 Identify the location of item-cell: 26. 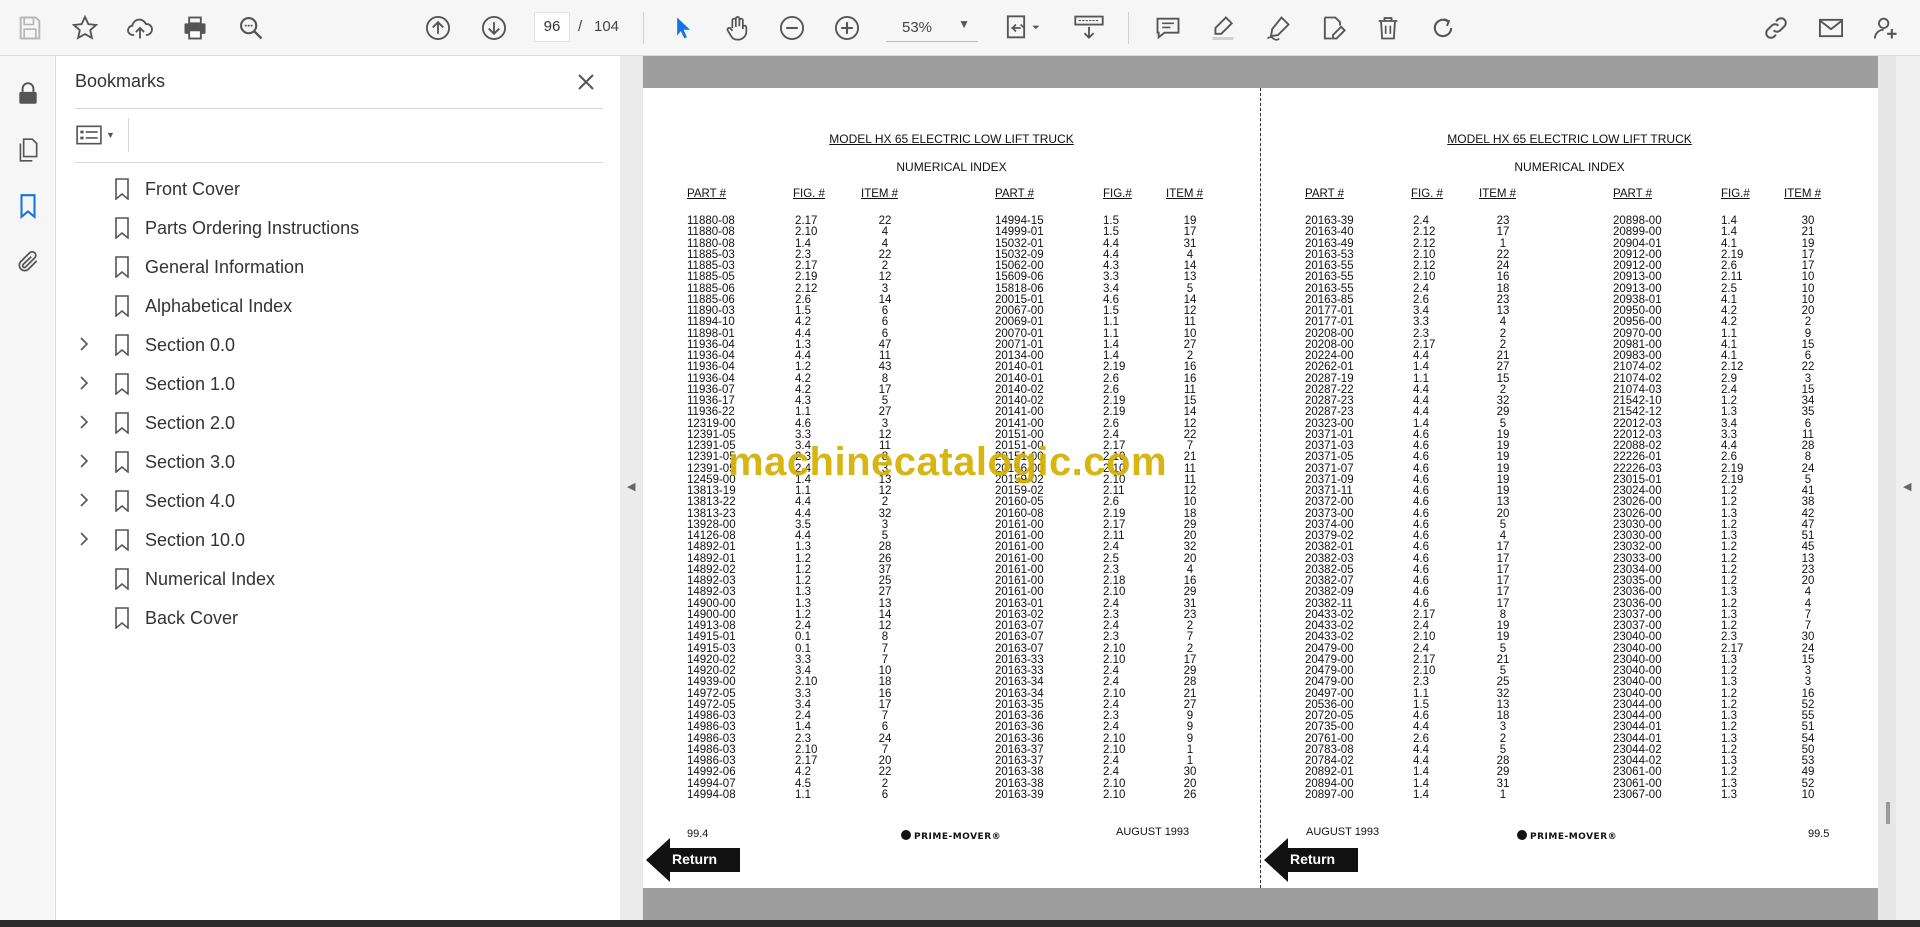
(885, 558).